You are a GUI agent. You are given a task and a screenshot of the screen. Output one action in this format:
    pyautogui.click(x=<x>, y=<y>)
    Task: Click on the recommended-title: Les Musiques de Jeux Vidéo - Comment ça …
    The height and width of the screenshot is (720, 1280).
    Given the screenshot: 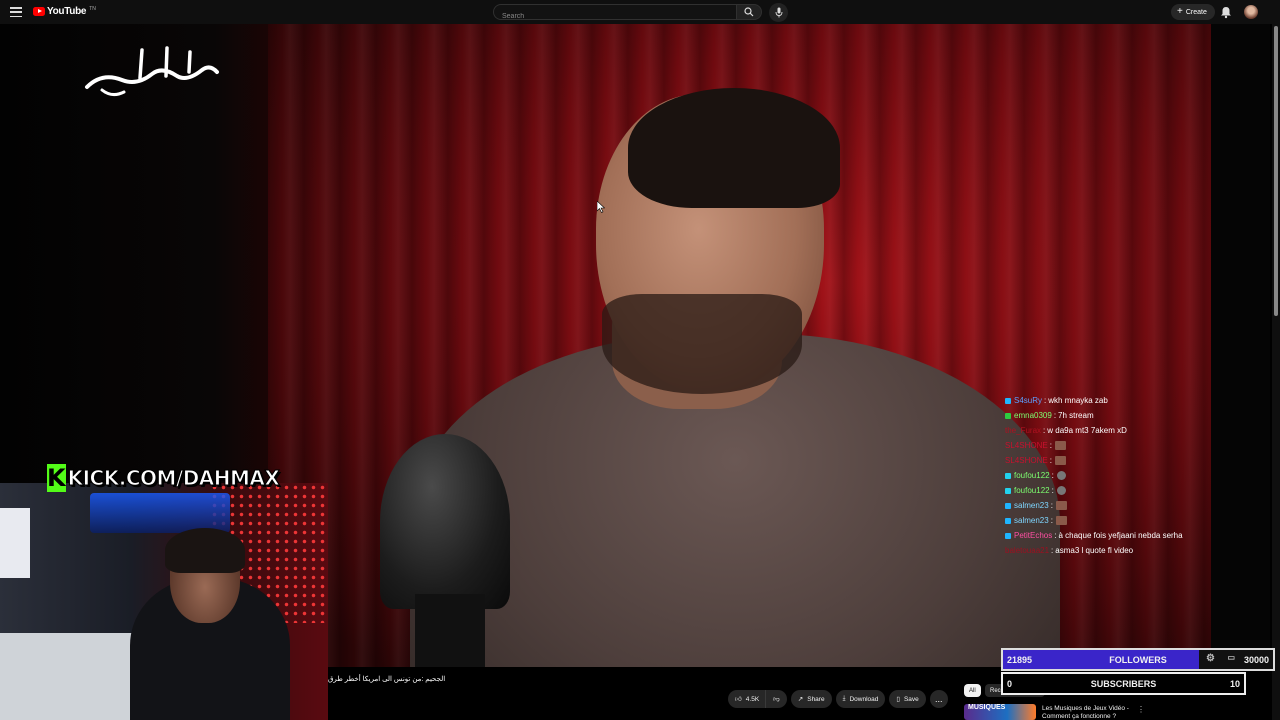 What is the action you would take?
    pyautogui.click(x=1092, y=712)
    